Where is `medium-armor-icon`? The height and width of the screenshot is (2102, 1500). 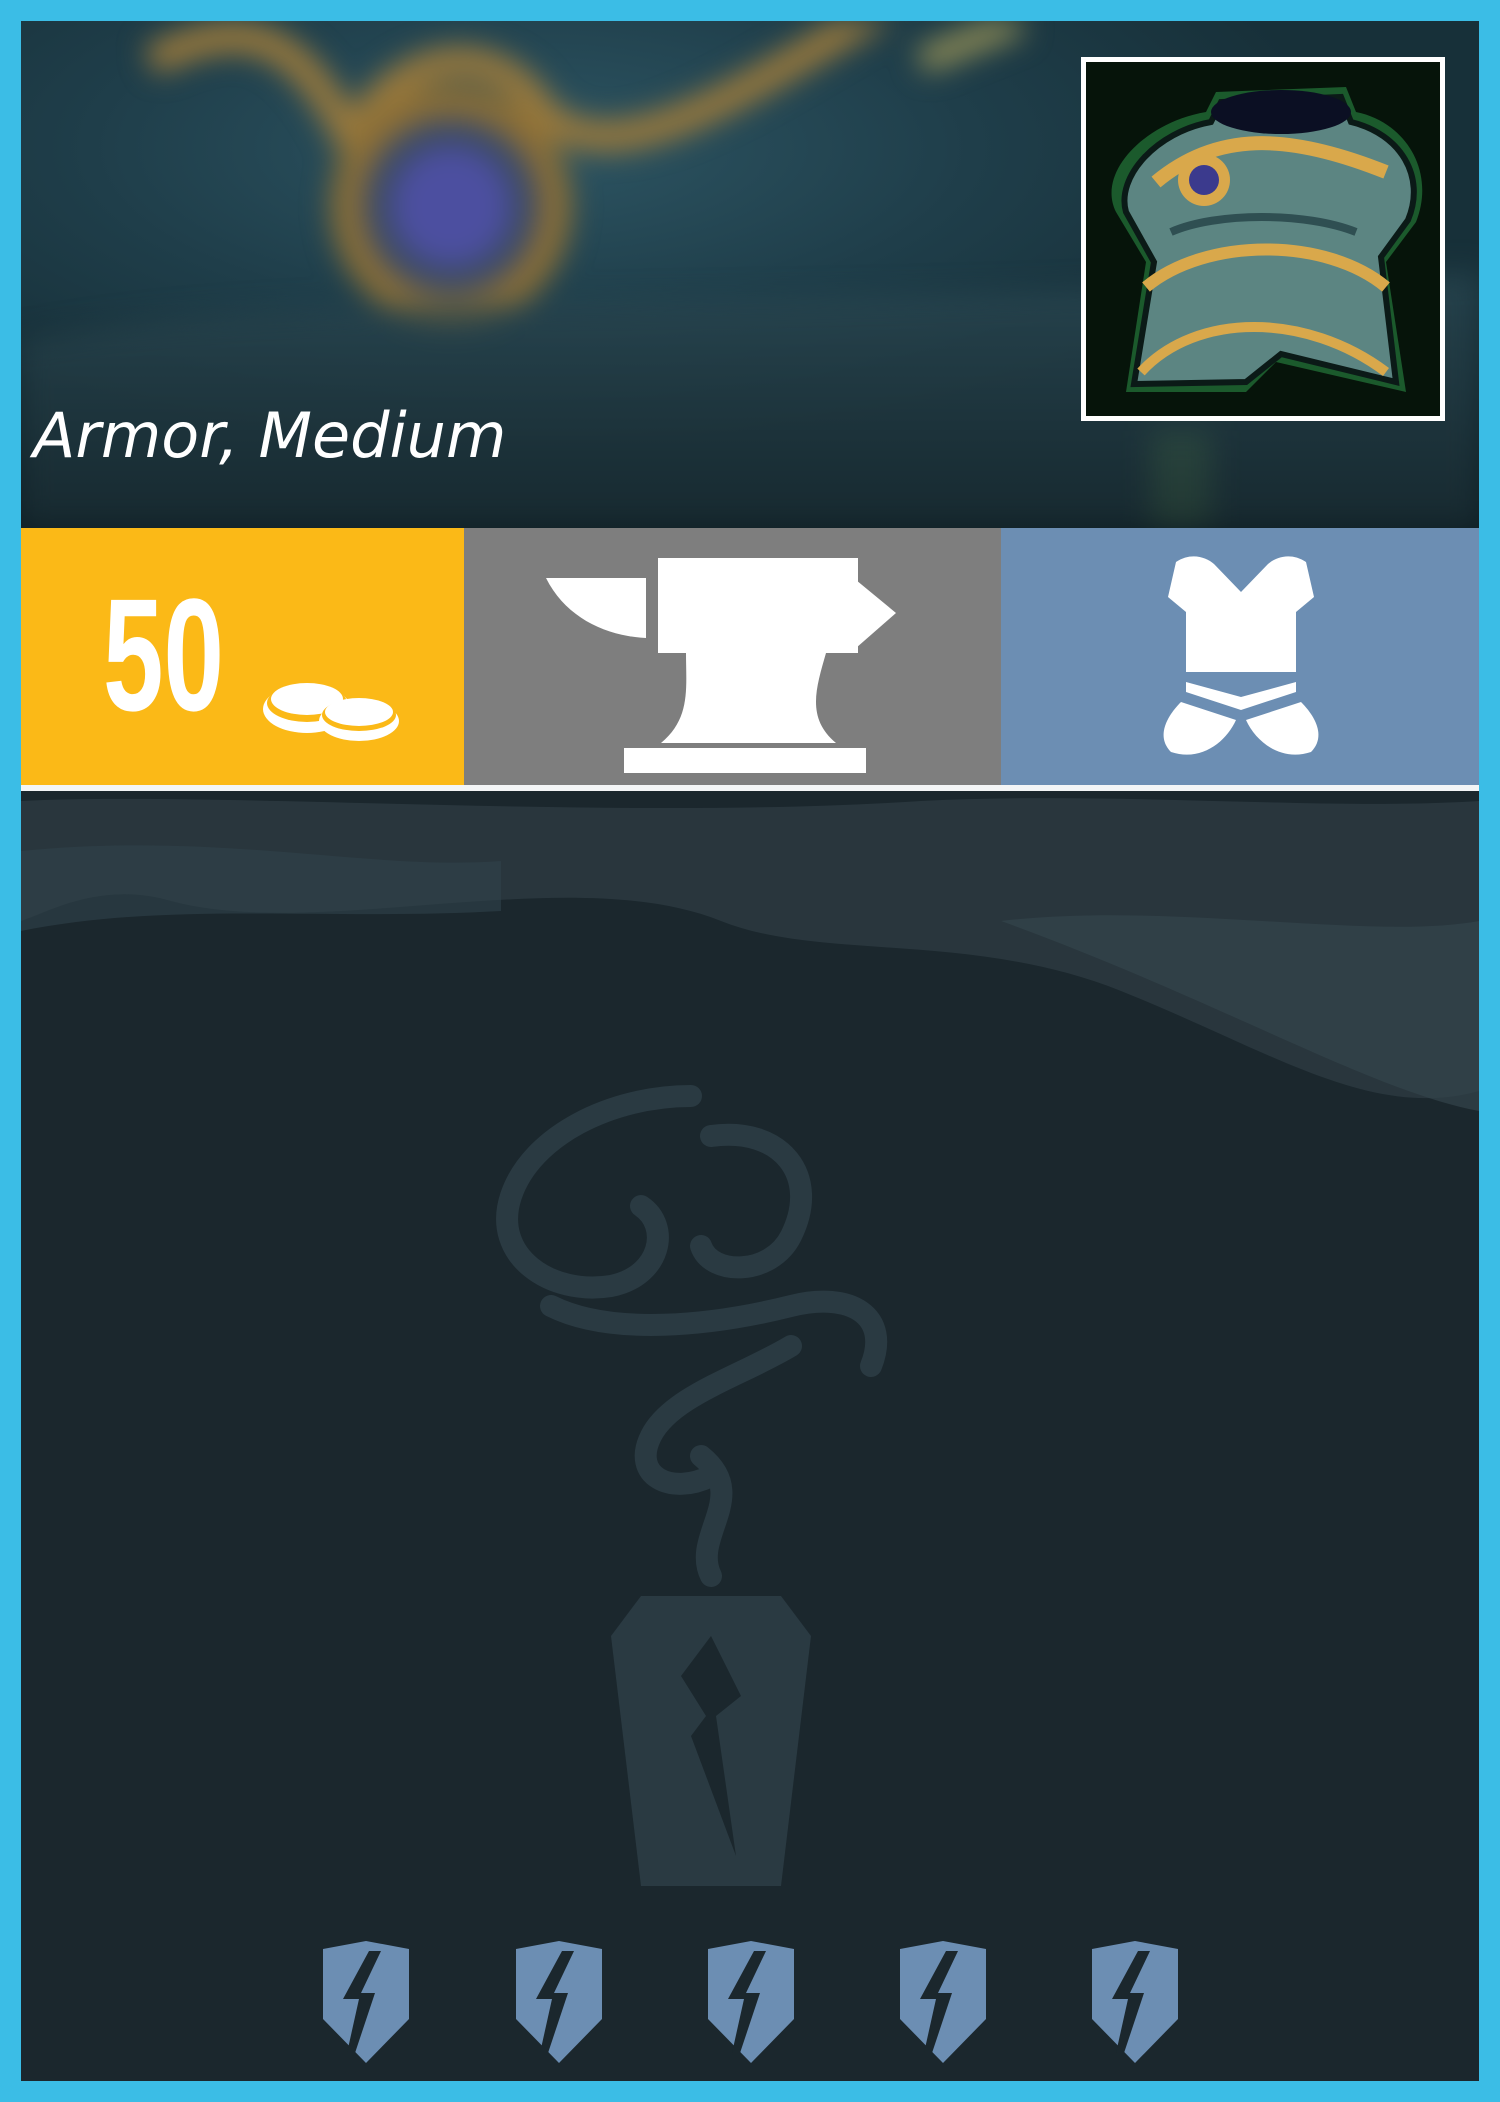 medium-armor-icon is located at coordinates (1241, 655).